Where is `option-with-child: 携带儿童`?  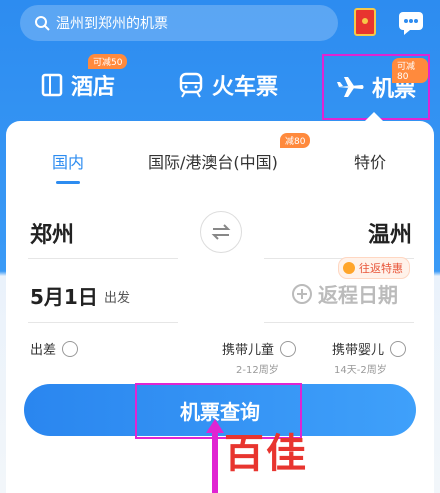
option-with-child: 携带儿童 is located at coordinates (259, 348).